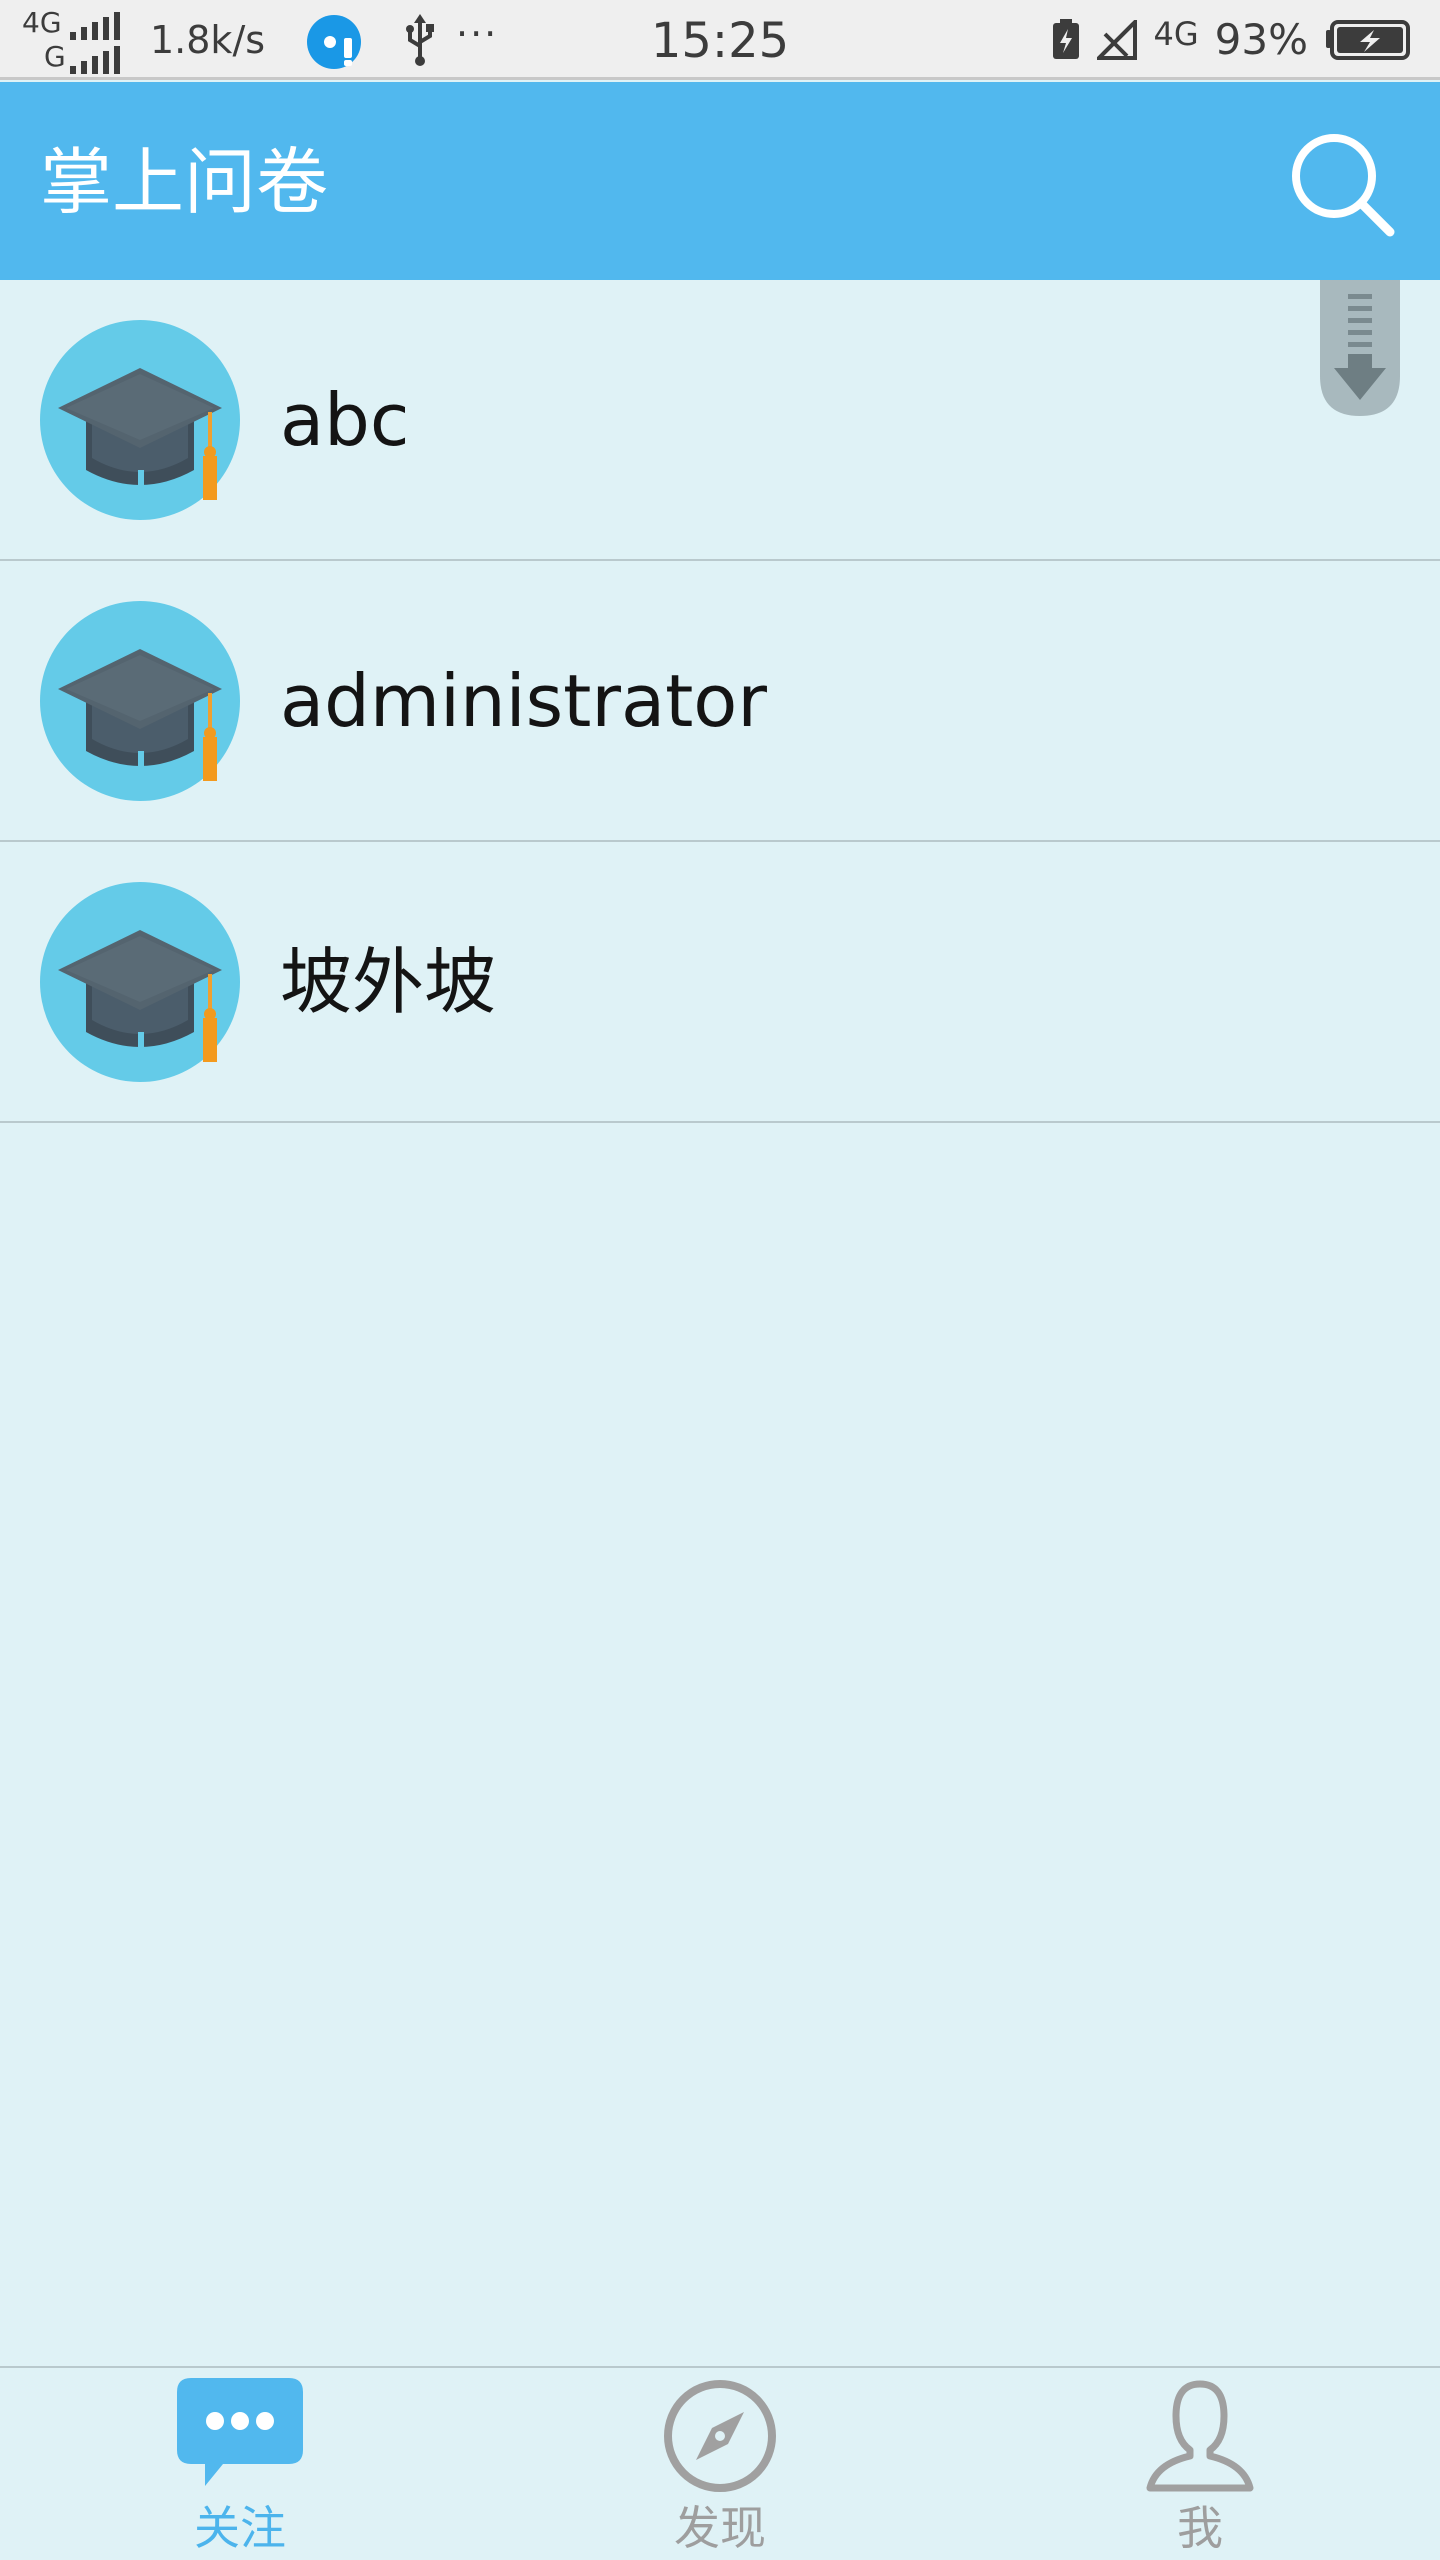 This screenshot has width=1440, height=2560. What do you see at coordinates (1368, 40) in the screenshot?
I see `battery-charging-icon` at bounding box center [1368, 40].